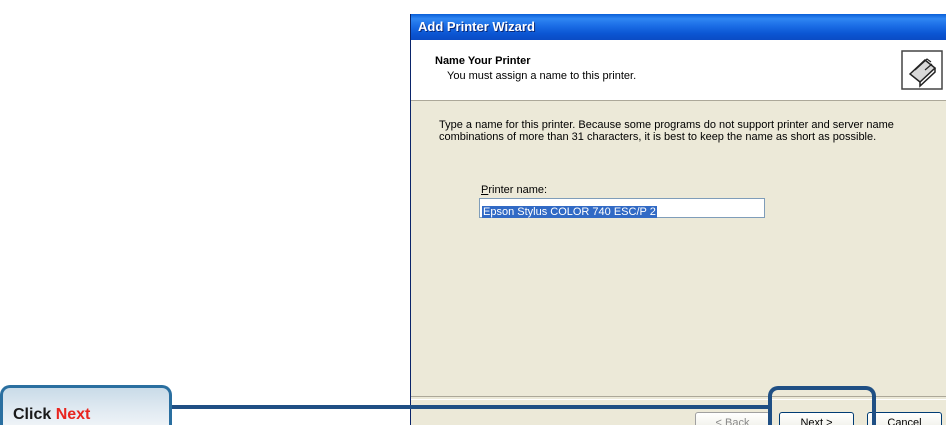  I want to click on printer-name-label-text: rinter name:, so click(518, 190).